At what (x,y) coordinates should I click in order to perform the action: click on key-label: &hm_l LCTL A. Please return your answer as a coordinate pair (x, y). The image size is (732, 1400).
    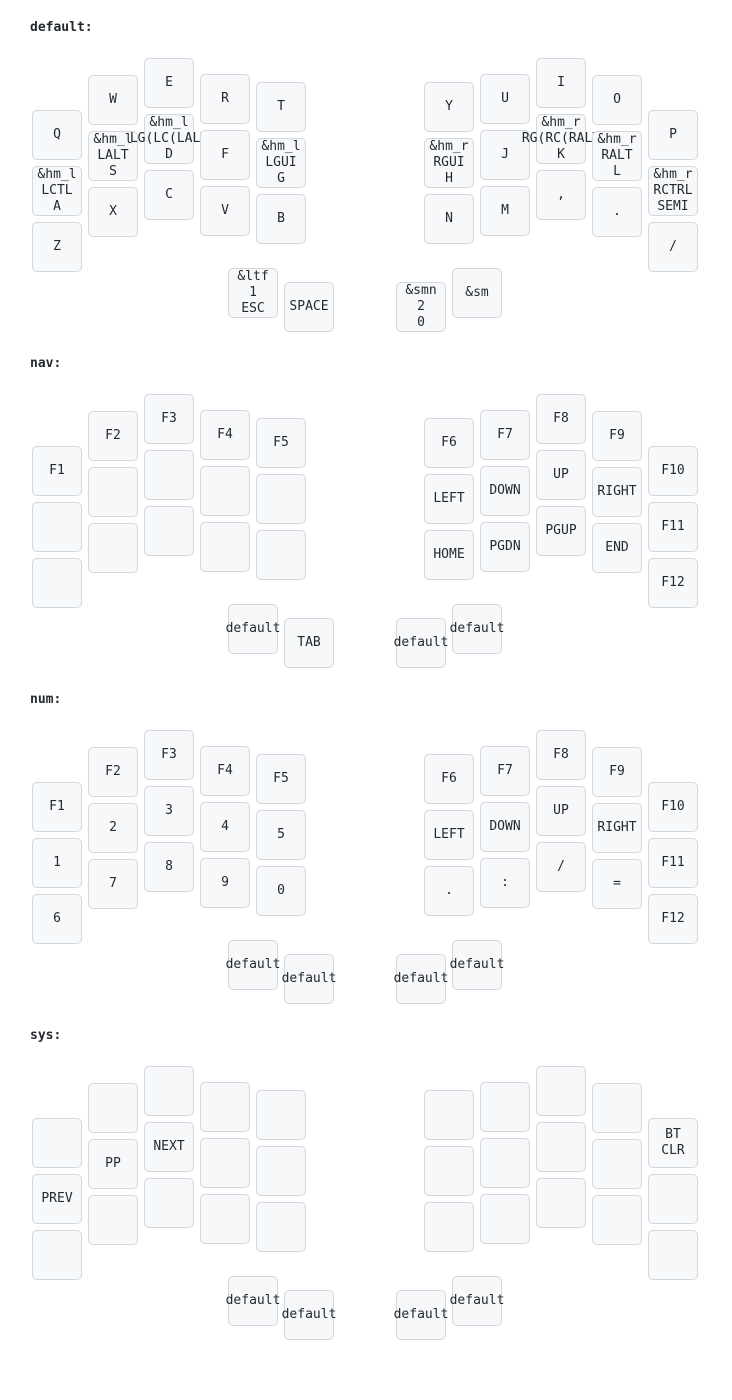
    Looking at the image, I should click on (57, 190).